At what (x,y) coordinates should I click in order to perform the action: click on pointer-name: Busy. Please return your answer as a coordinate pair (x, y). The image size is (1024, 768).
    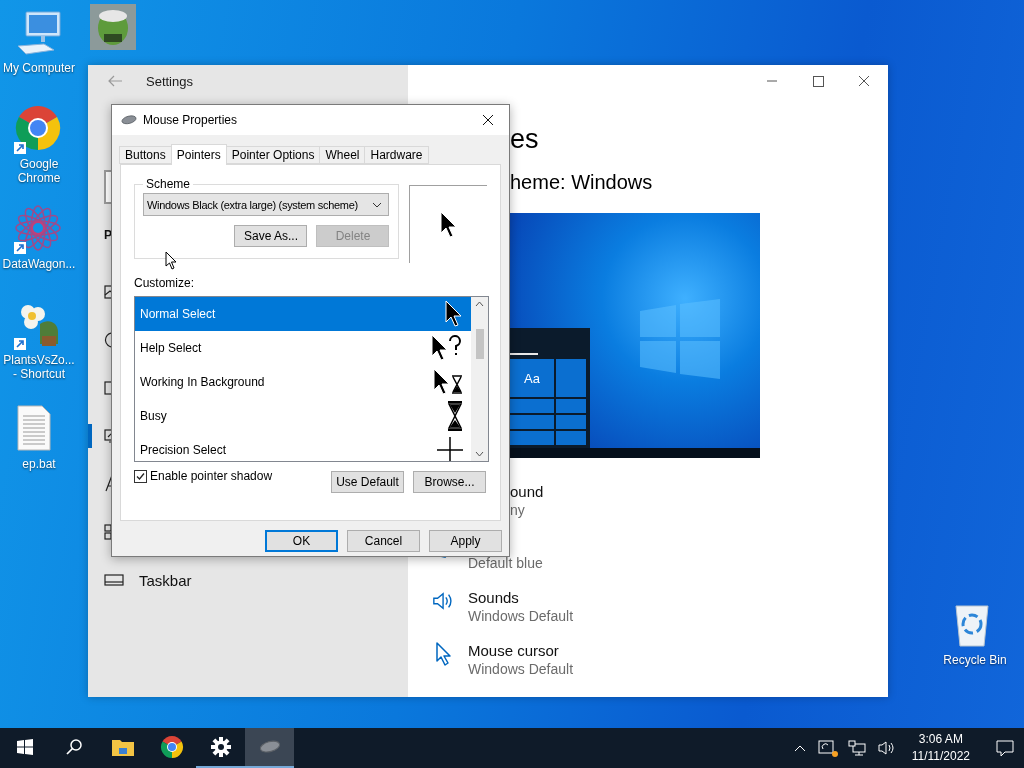
    Looking at the image, I should click on (153, 416).